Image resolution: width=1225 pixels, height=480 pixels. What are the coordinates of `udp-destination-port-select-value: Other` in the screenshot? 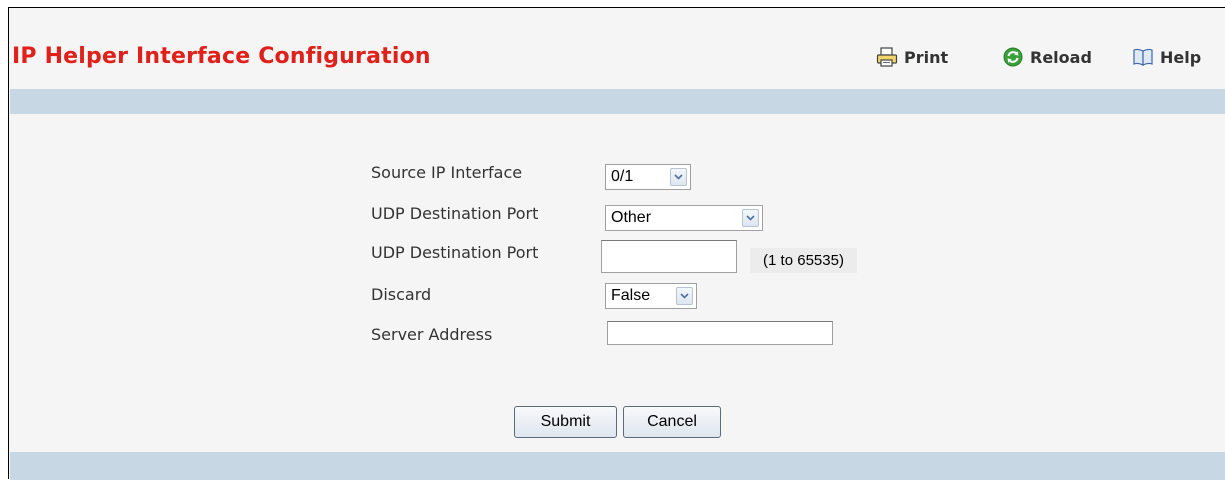 It's located at (631, 217).